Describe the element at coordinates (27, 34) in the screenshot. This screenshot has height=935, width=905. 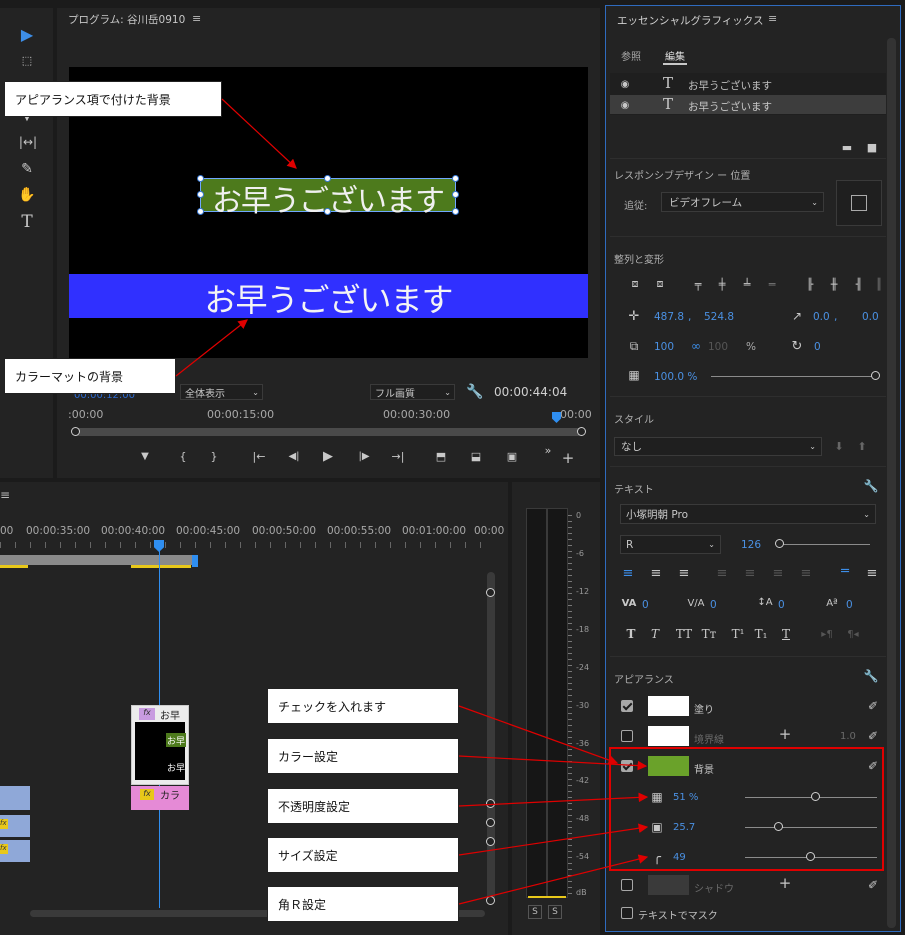
I see `selection-tool-icon: ▶` at that location.